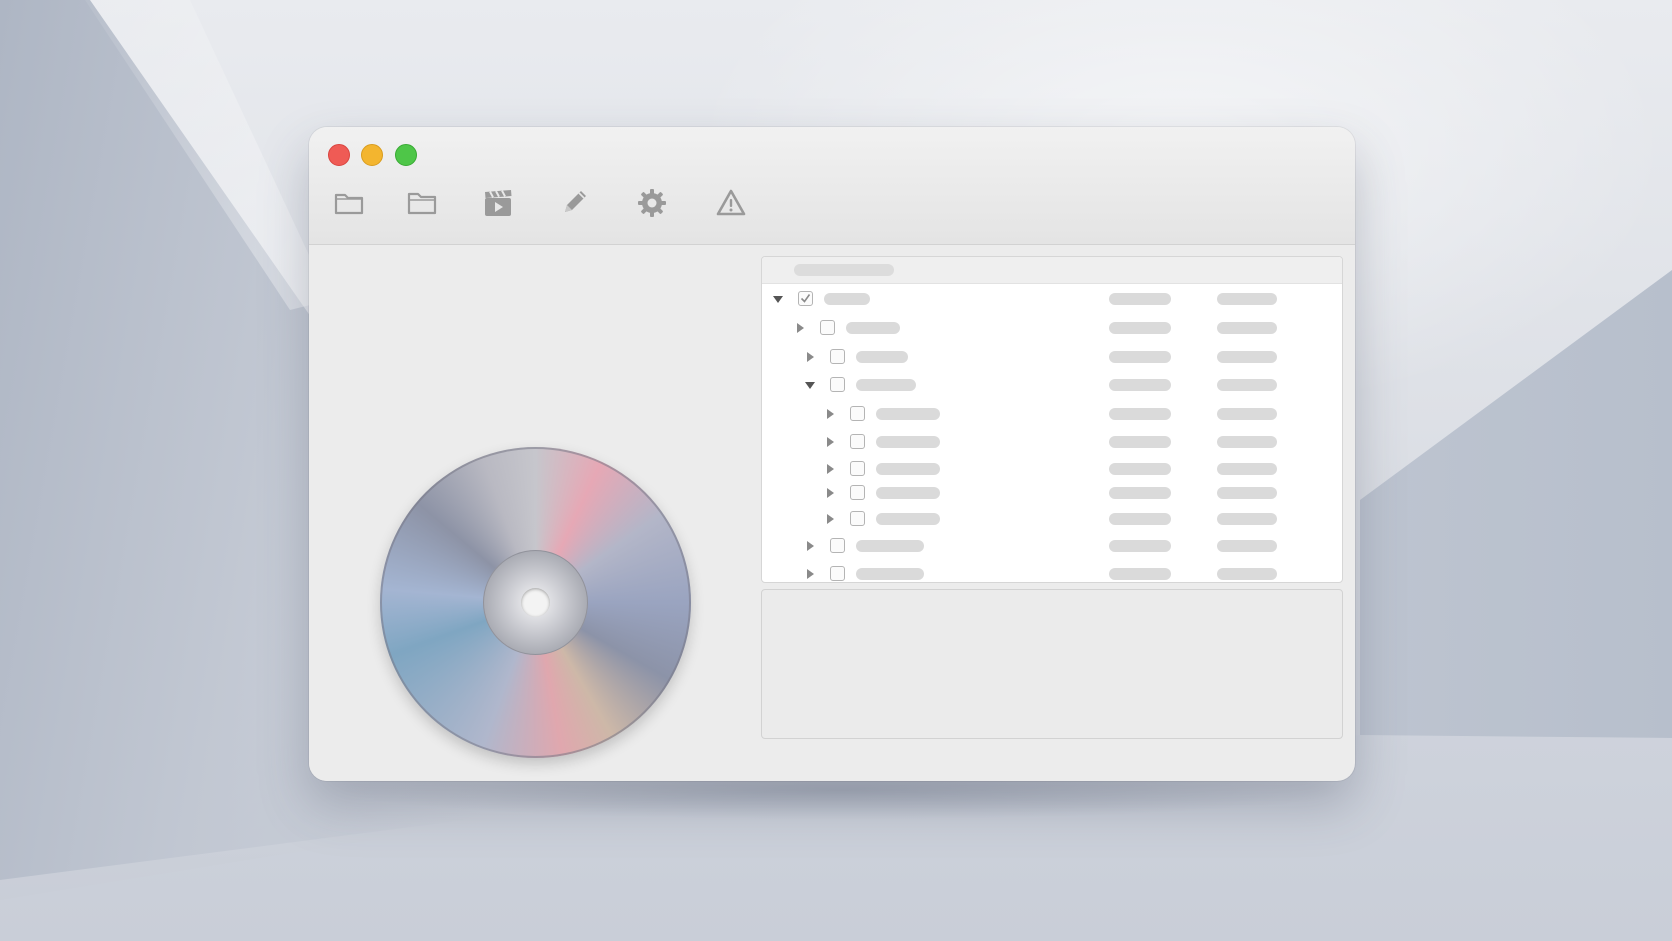  I want to click on title-bar, so click(832, 186).